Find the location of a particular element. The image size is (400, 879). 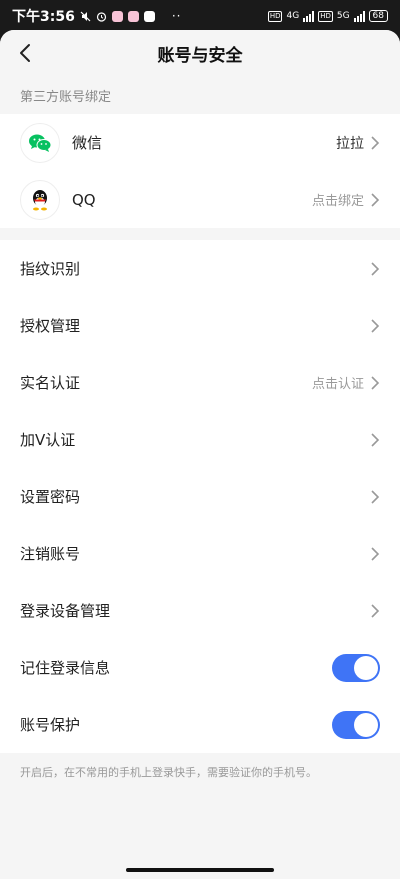

v-verify-row: 加V认证 is located at coordinates (200, 439).